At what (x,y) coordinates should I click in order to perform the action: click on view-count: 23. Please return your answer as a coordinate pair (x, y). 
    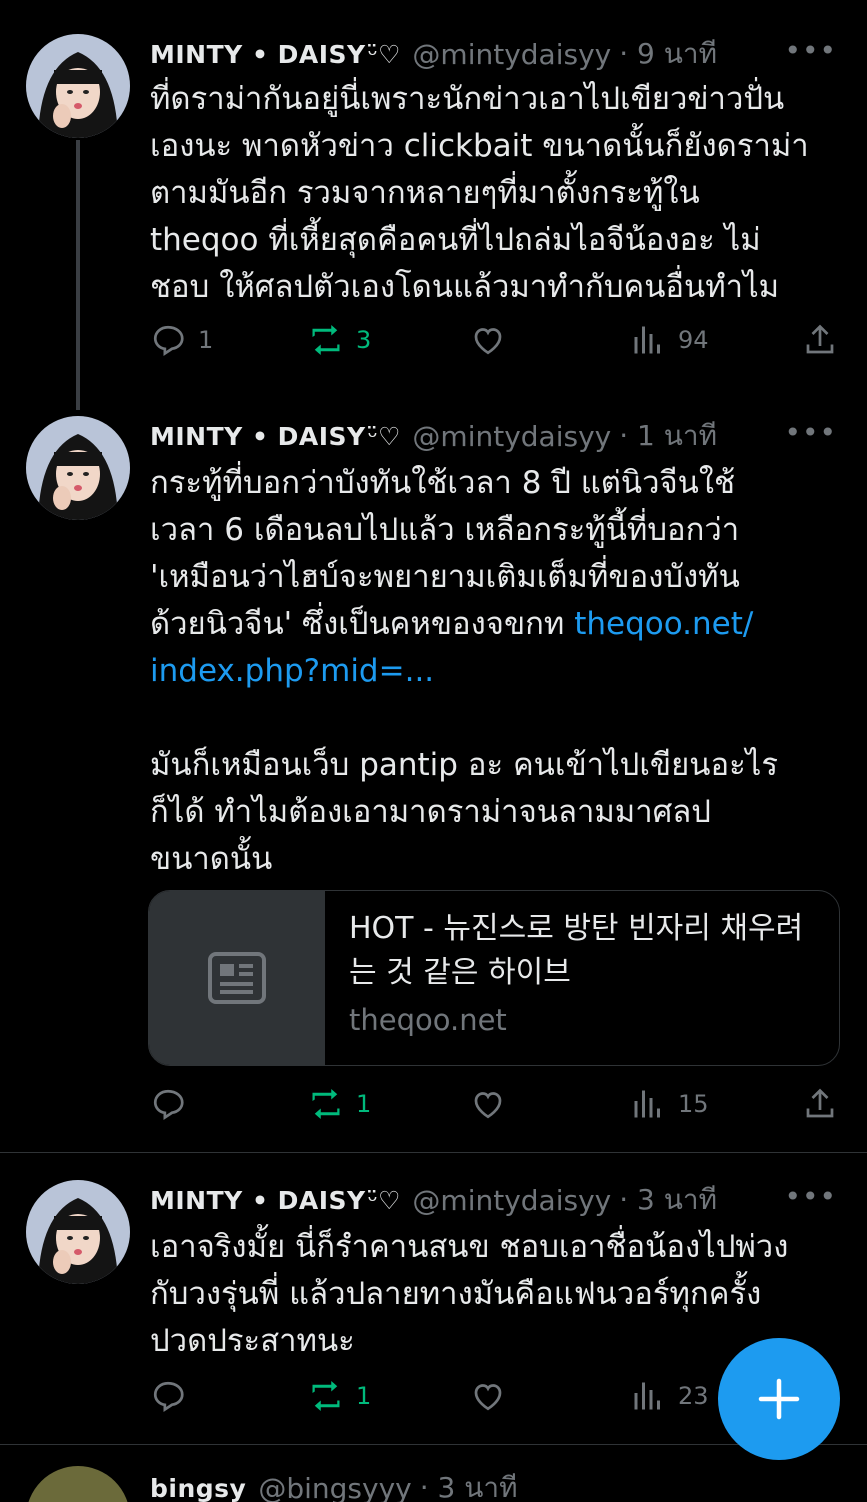
    Looking at the image, I should click on (693, 1396).